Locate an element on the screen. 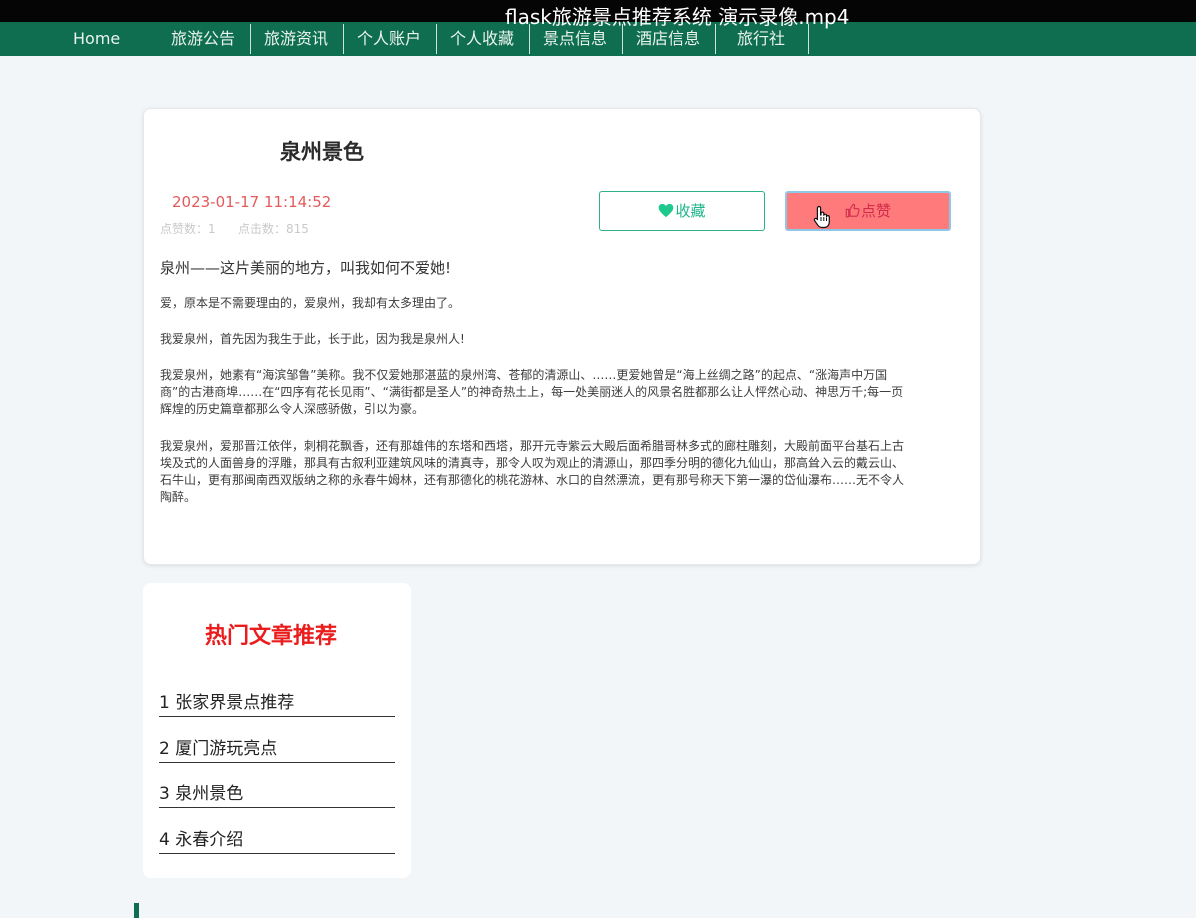  article-paragraph: 我爱泉州，首先因为我生于此，长于此，因为我是泉州人! is located at coordinates (312, 339).